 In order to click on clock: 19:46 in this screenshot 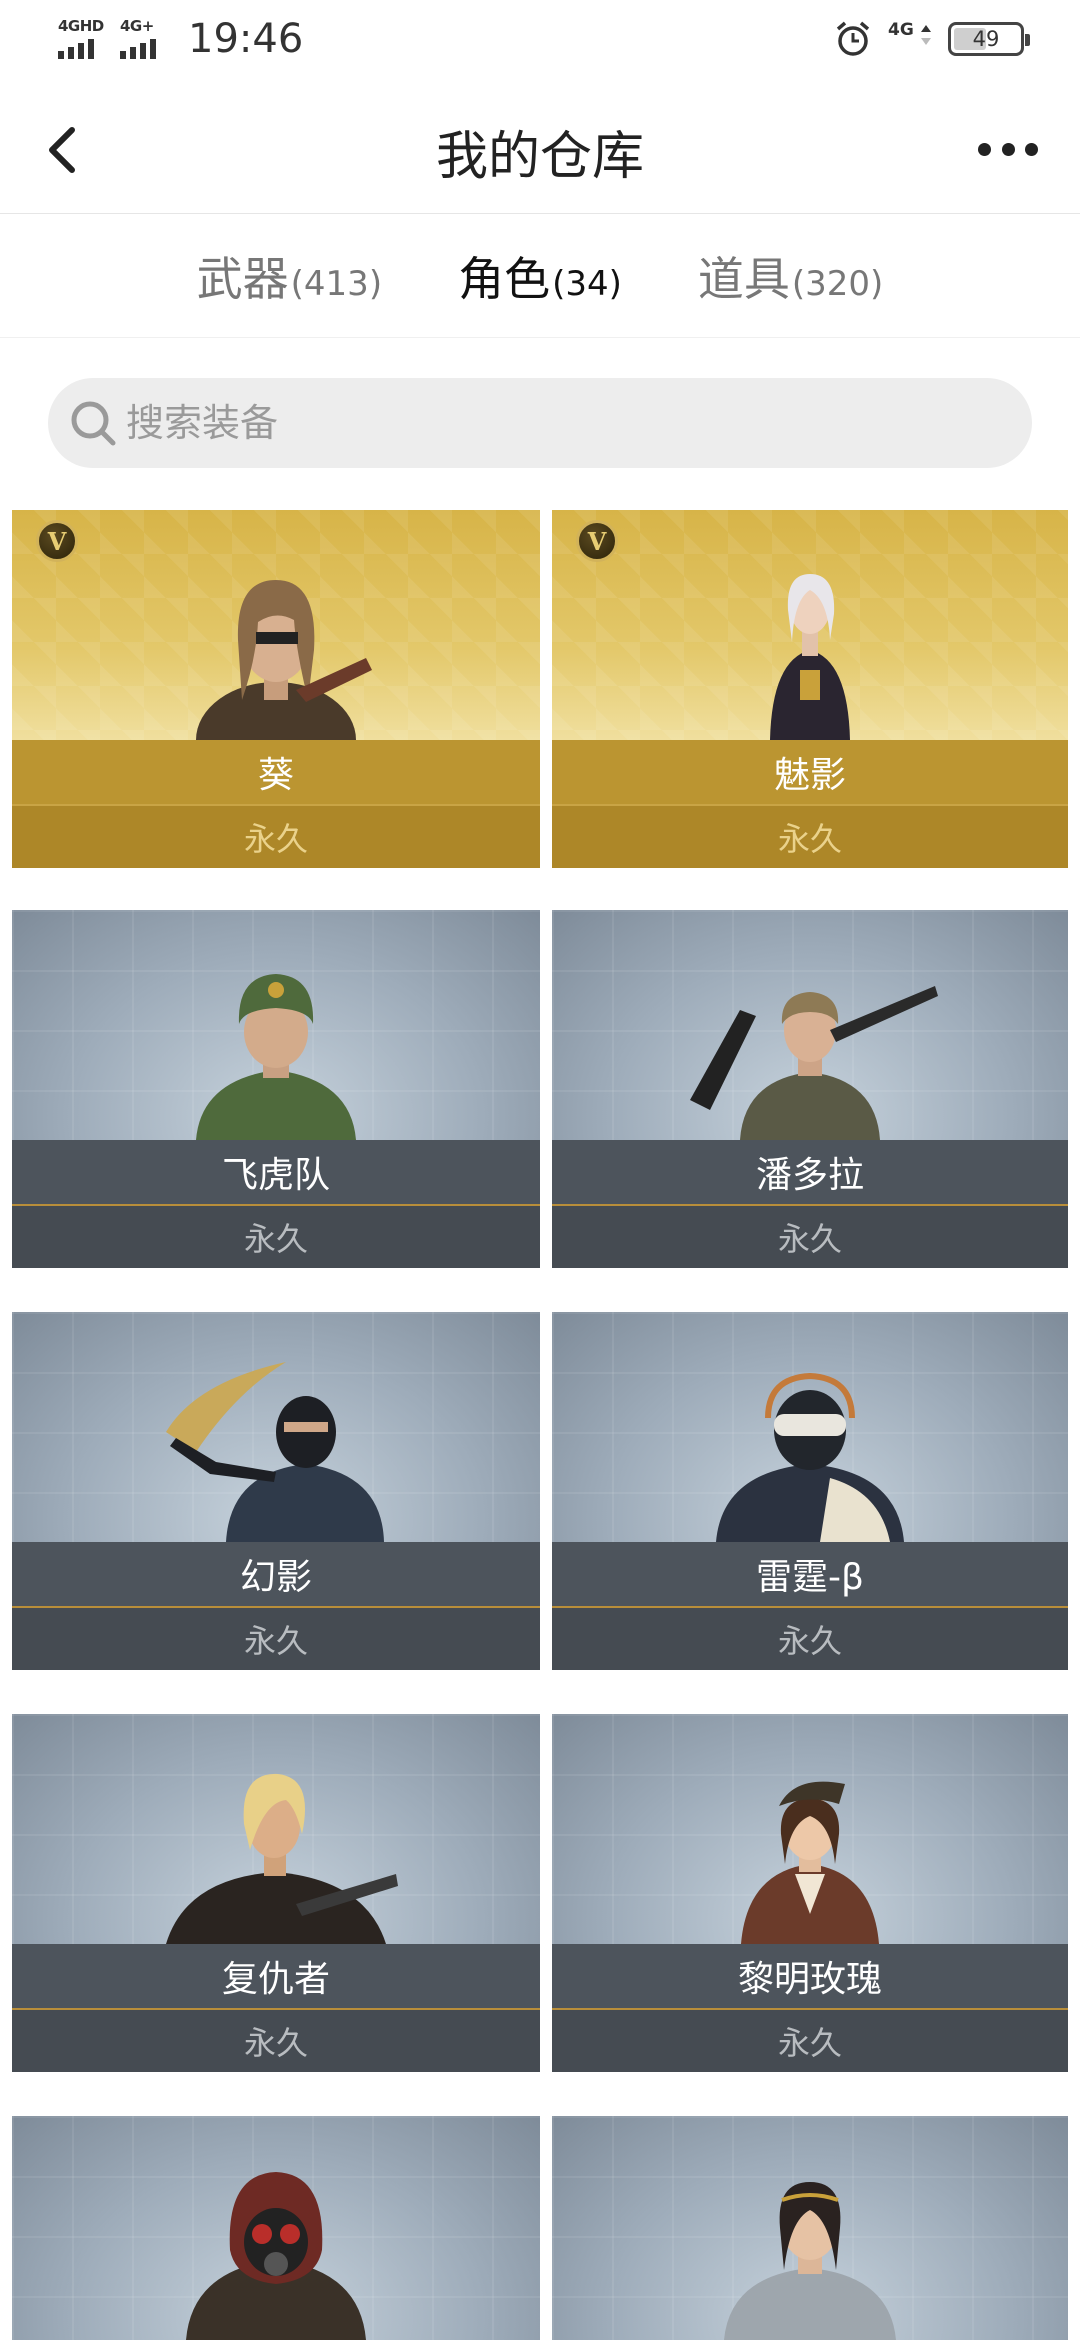, I will do `click(246, 39)`.